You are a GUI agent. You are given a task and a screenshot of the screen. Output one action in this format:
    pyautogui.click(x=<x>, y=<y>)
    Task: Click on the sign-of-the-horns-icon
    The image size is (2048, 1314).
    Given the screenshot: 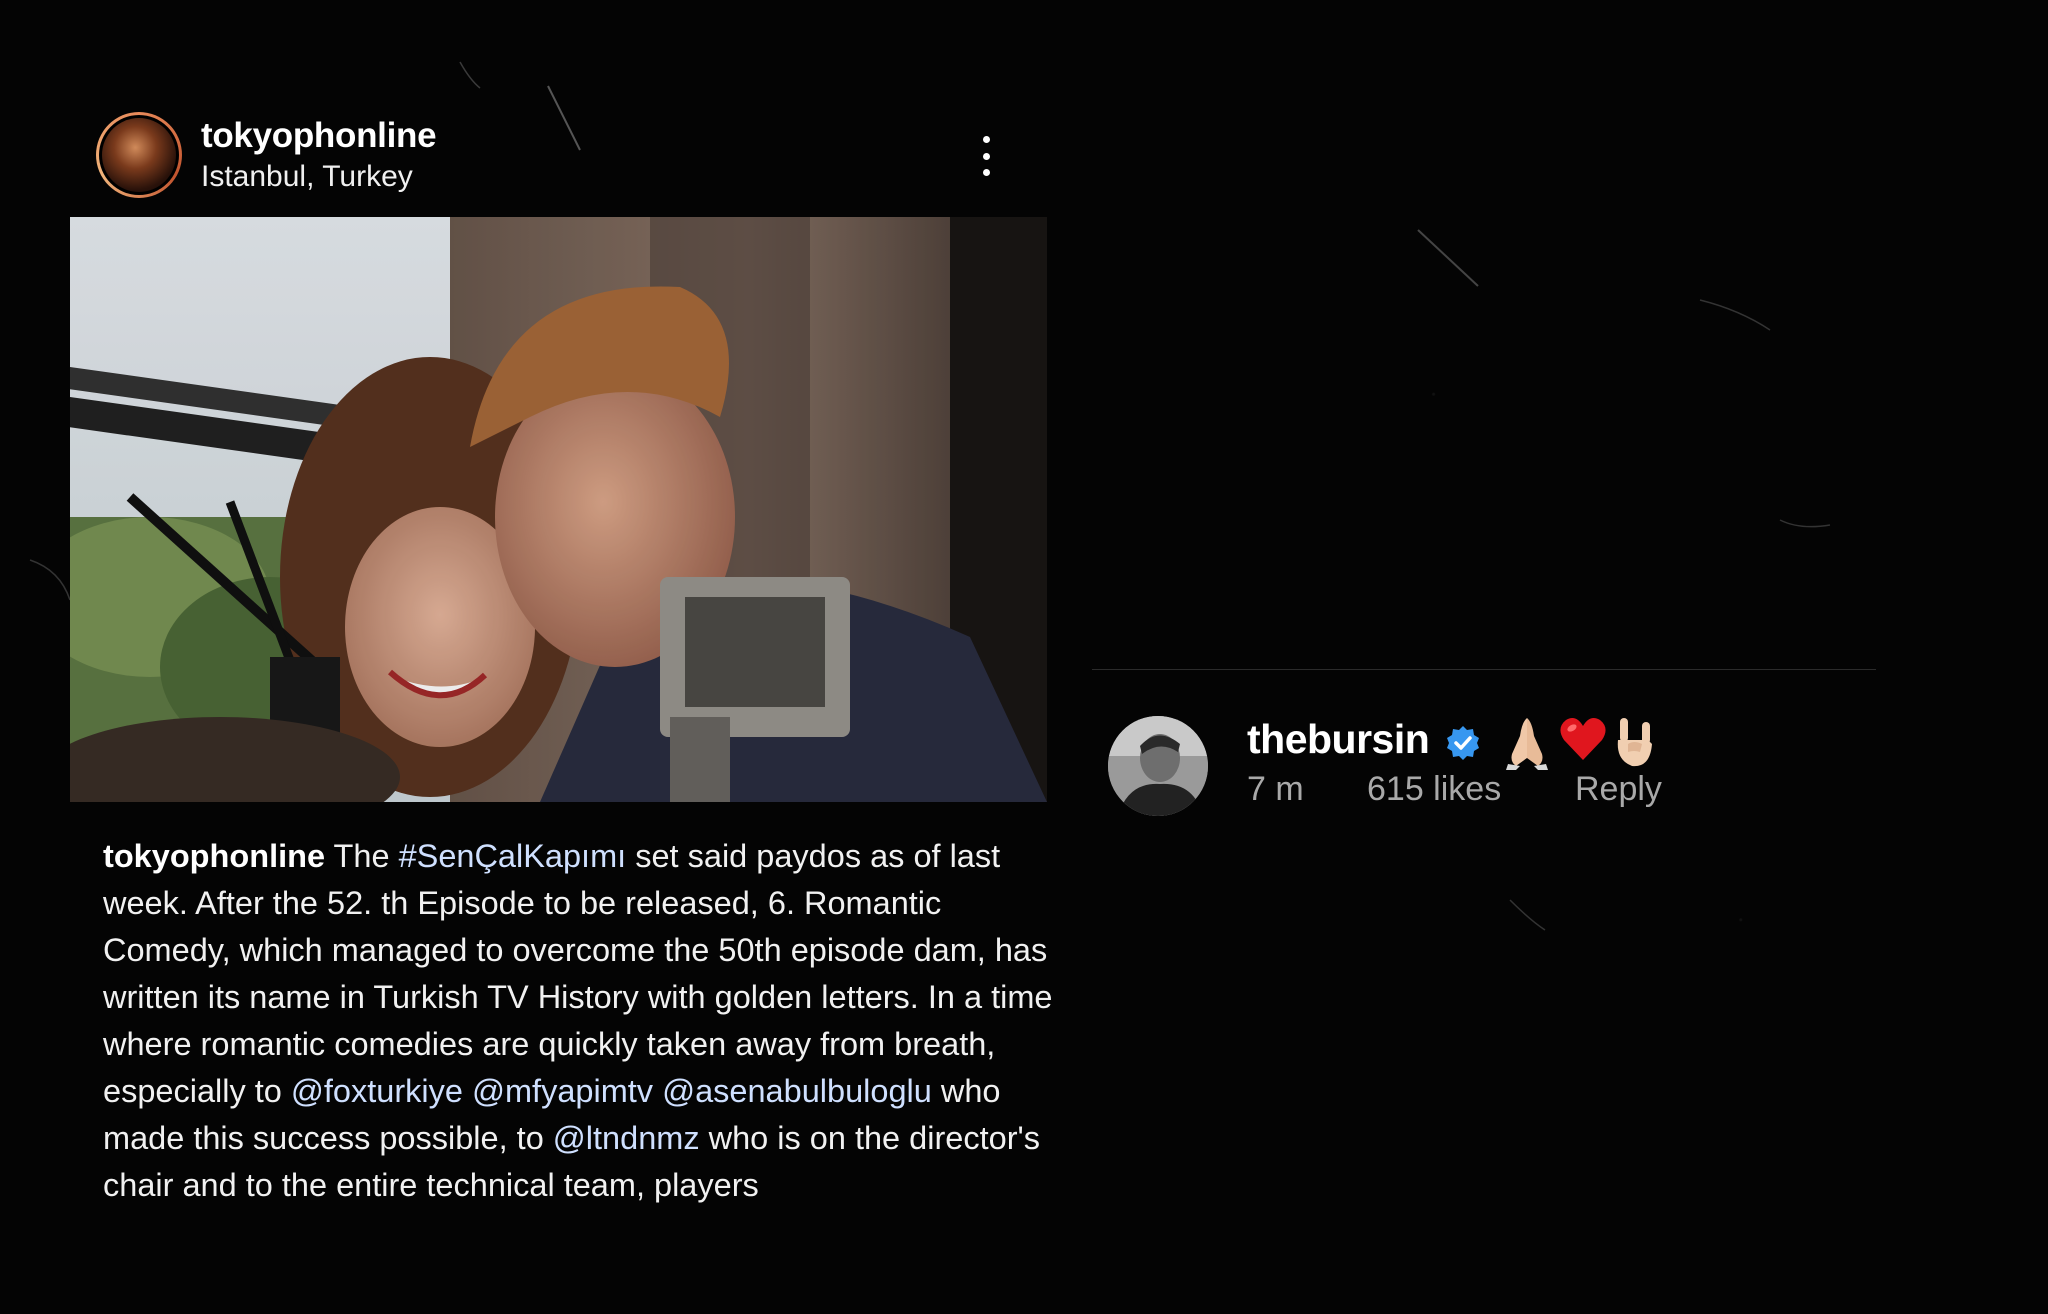 What is the action you would take?
    pyautogui.click(x=1634, y=742)
    